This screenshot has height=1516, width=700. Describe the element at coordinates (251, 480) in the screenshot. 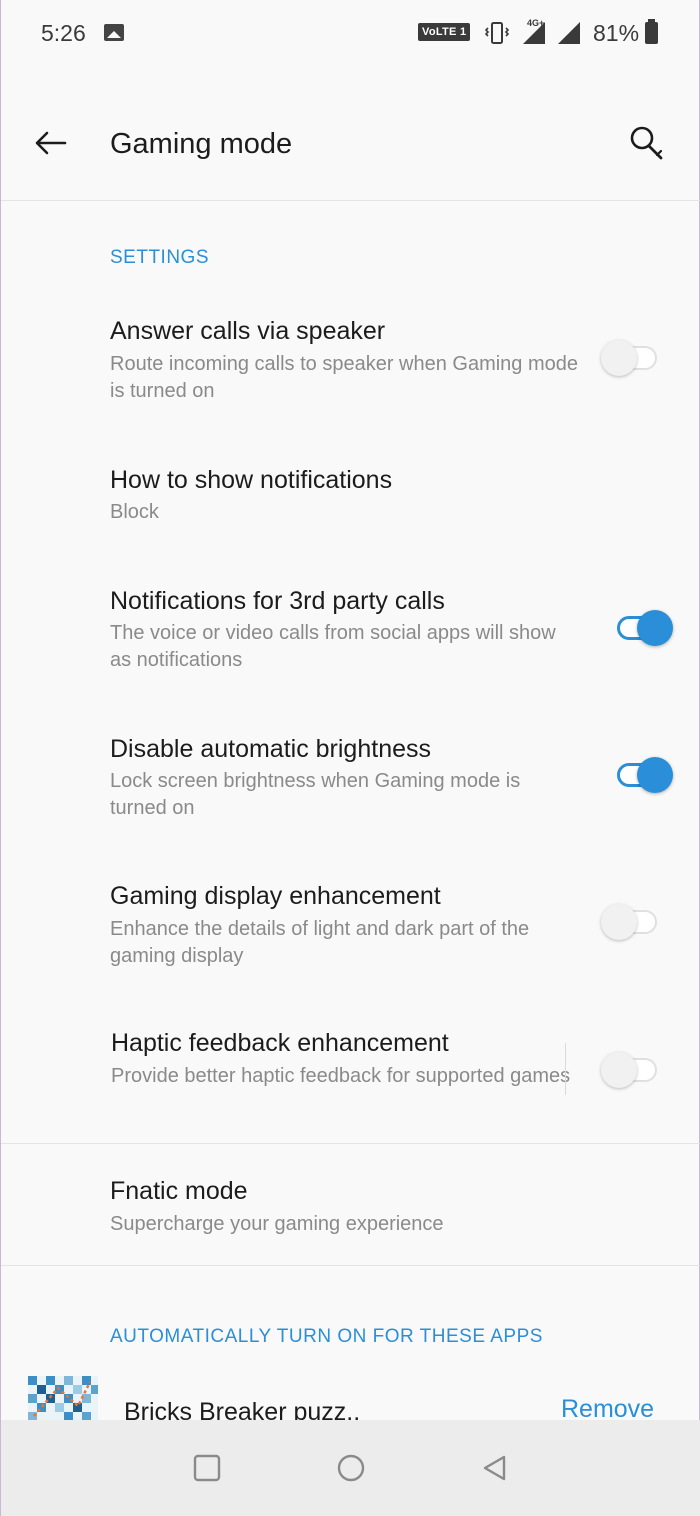

I see `setting-title: How to show notifications` at that location.